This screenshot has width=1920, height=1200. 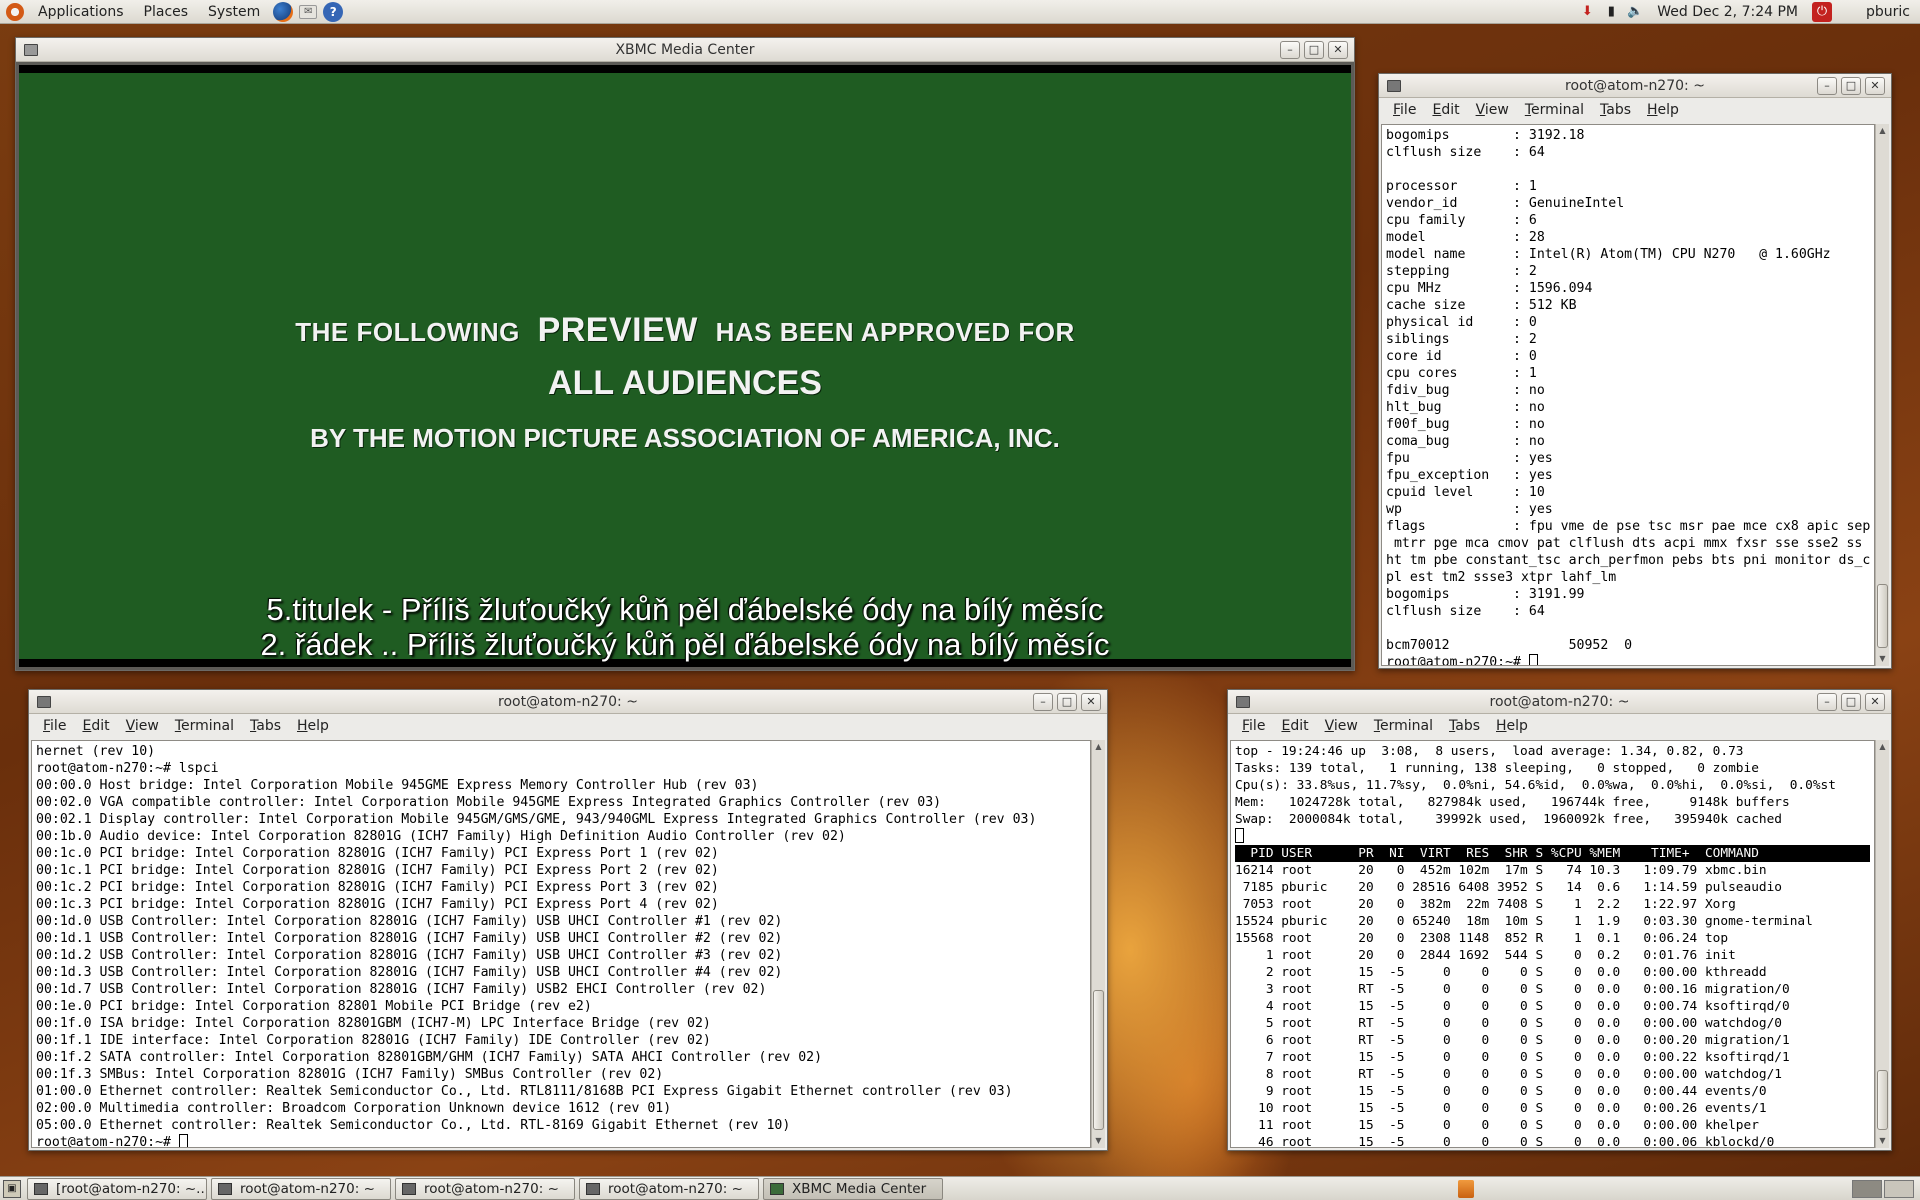 What do you see at coordinates (685, 50) in the screenshot?
I see `xbmc-titlebar: XBMC Media Center – □ ✕` at bounding box center [685, 50].